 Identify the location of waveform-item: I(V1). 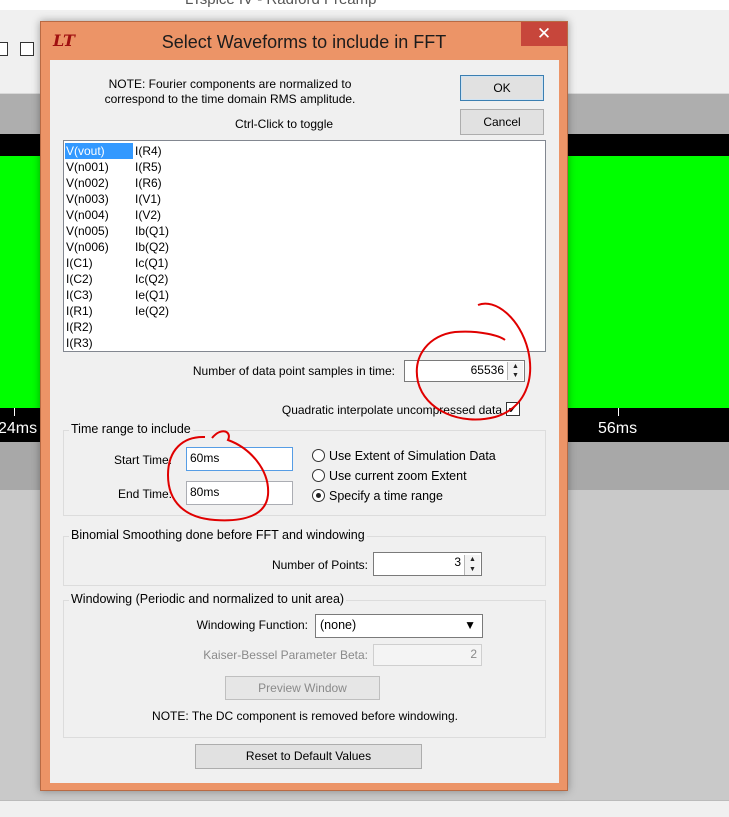
(151, 199).